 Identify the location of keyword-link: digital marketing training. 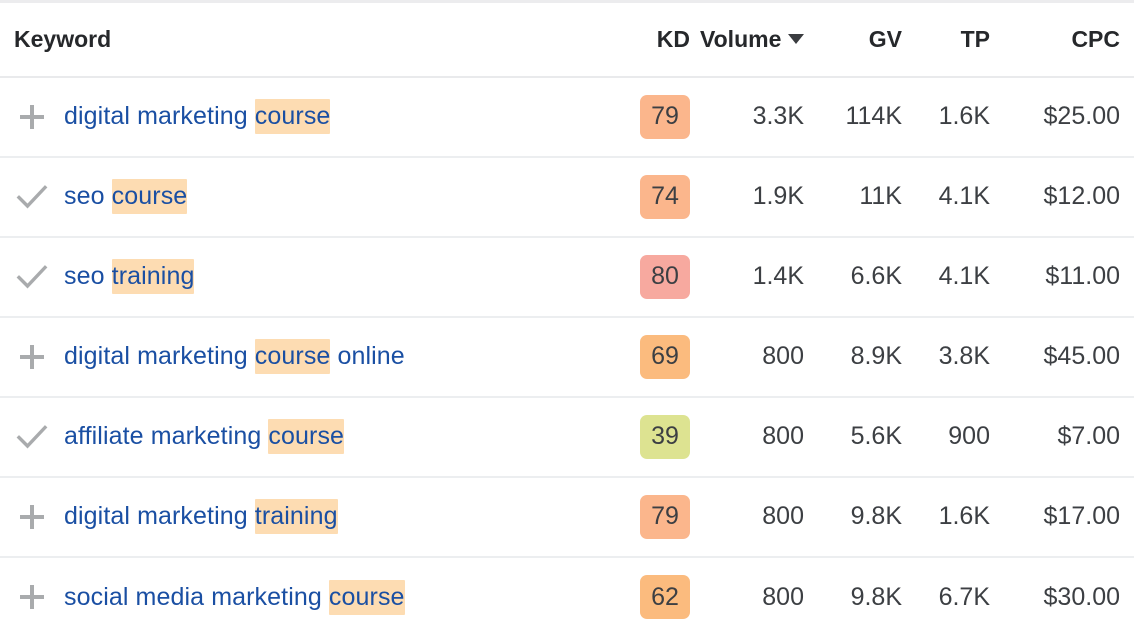
(201, 516).